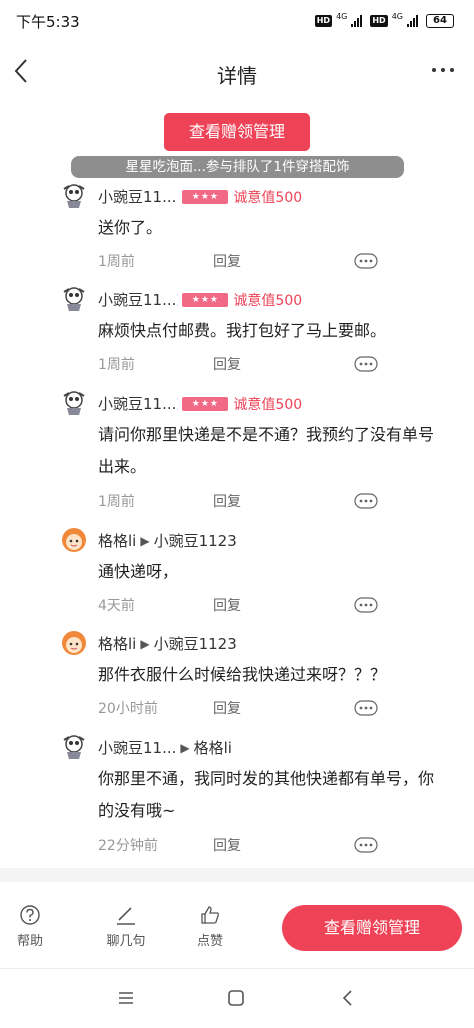  I want to click on comment-header: 小豌豆11... ▶ 格格li, so click(165, 747).